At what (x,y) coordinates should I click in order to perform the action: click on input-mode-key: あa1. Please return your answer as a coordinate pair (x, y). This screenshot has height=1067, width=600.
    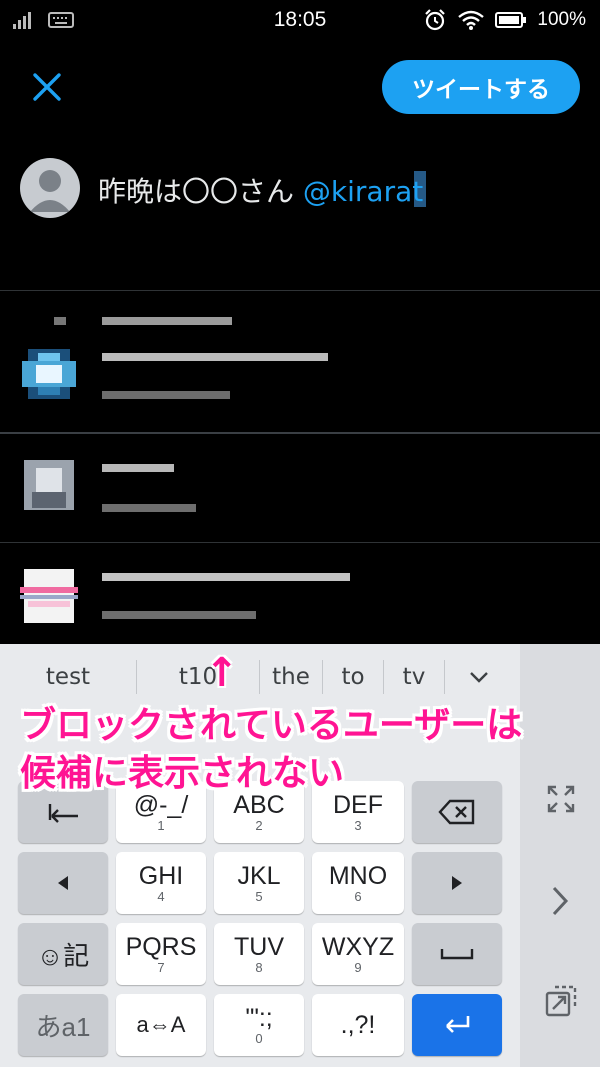
    Looking at the image, I should click on (63, 1025).